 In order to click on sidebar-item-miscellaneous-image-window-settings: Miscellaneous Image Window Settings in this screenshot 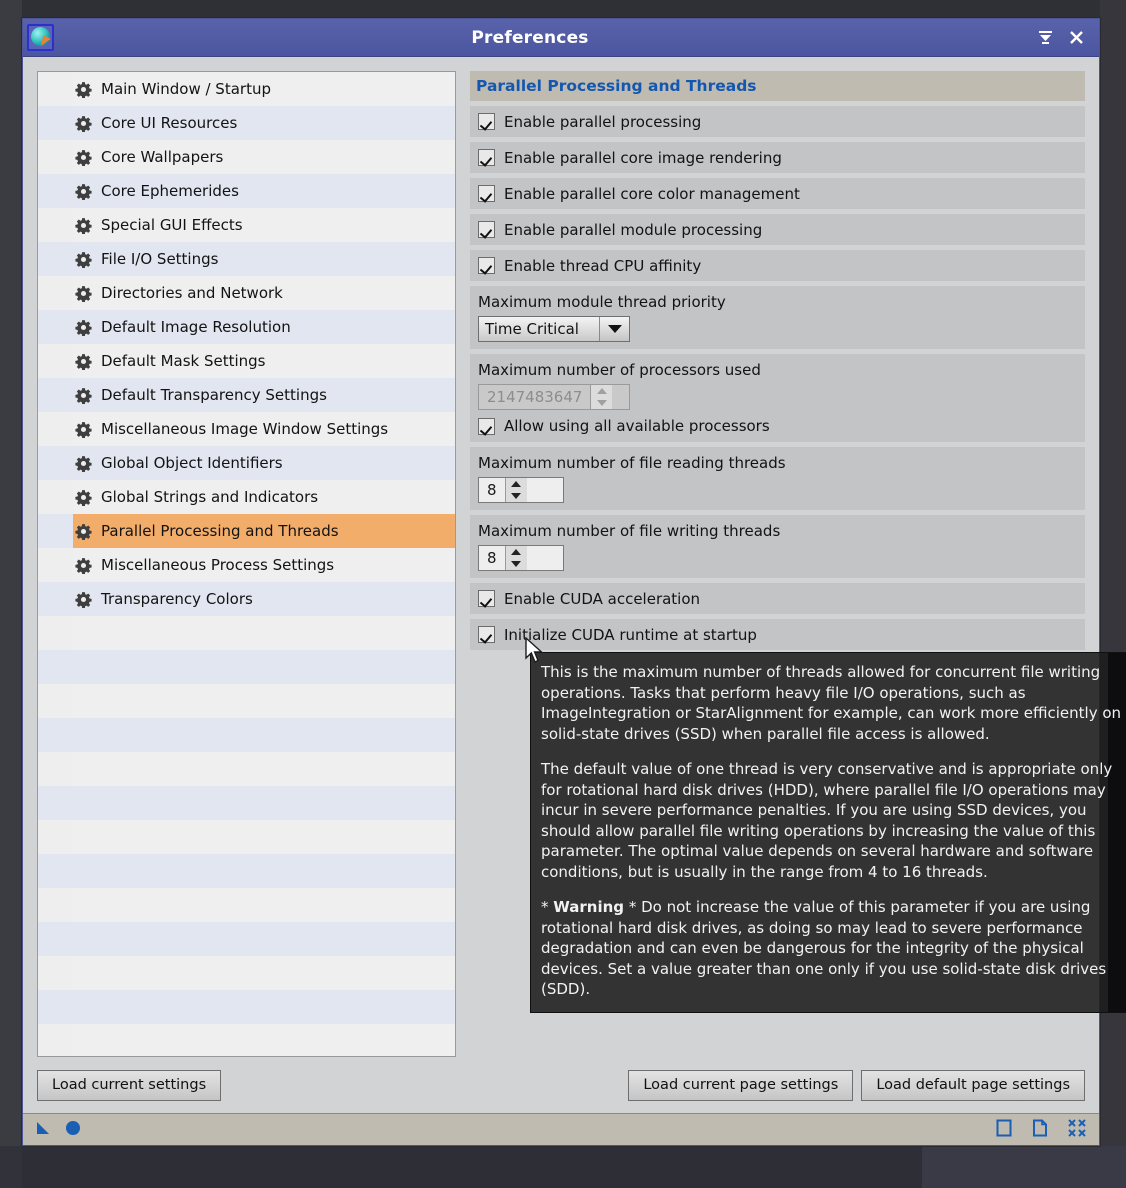, I will do `click(246, 429)`.